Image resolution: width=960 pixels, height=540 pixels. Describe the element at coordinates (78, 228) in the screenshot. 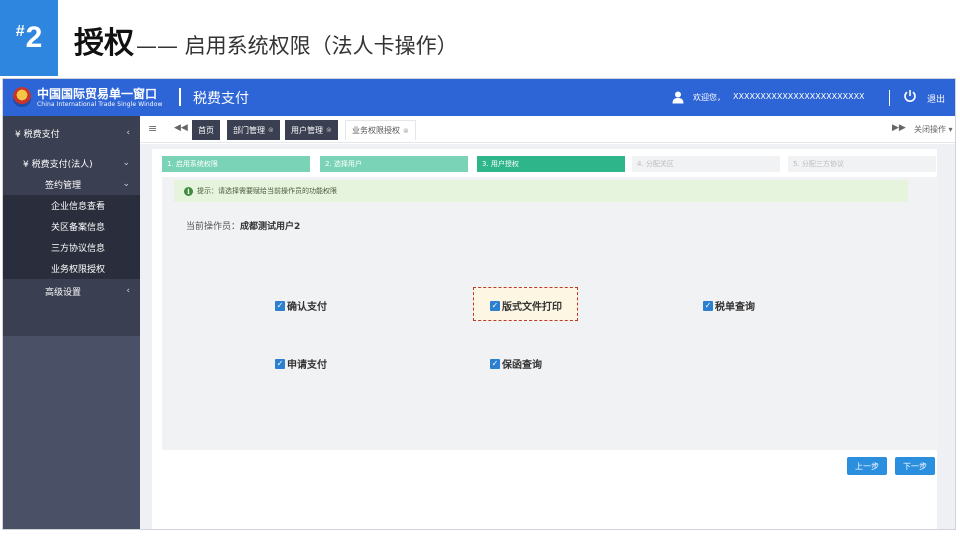

I see `sidebar-item-label: 关区备案信息` at that location.